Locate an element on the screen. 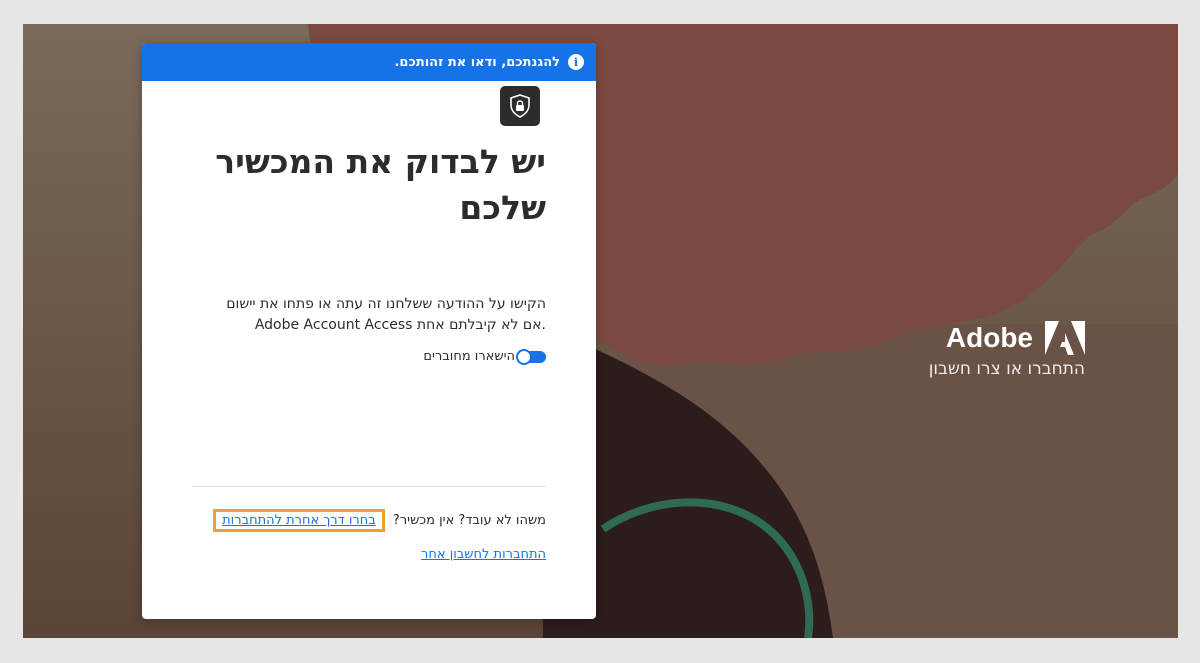  stay-signed-in-row: הישארו מחוברים is located at coordinates (484, 356).